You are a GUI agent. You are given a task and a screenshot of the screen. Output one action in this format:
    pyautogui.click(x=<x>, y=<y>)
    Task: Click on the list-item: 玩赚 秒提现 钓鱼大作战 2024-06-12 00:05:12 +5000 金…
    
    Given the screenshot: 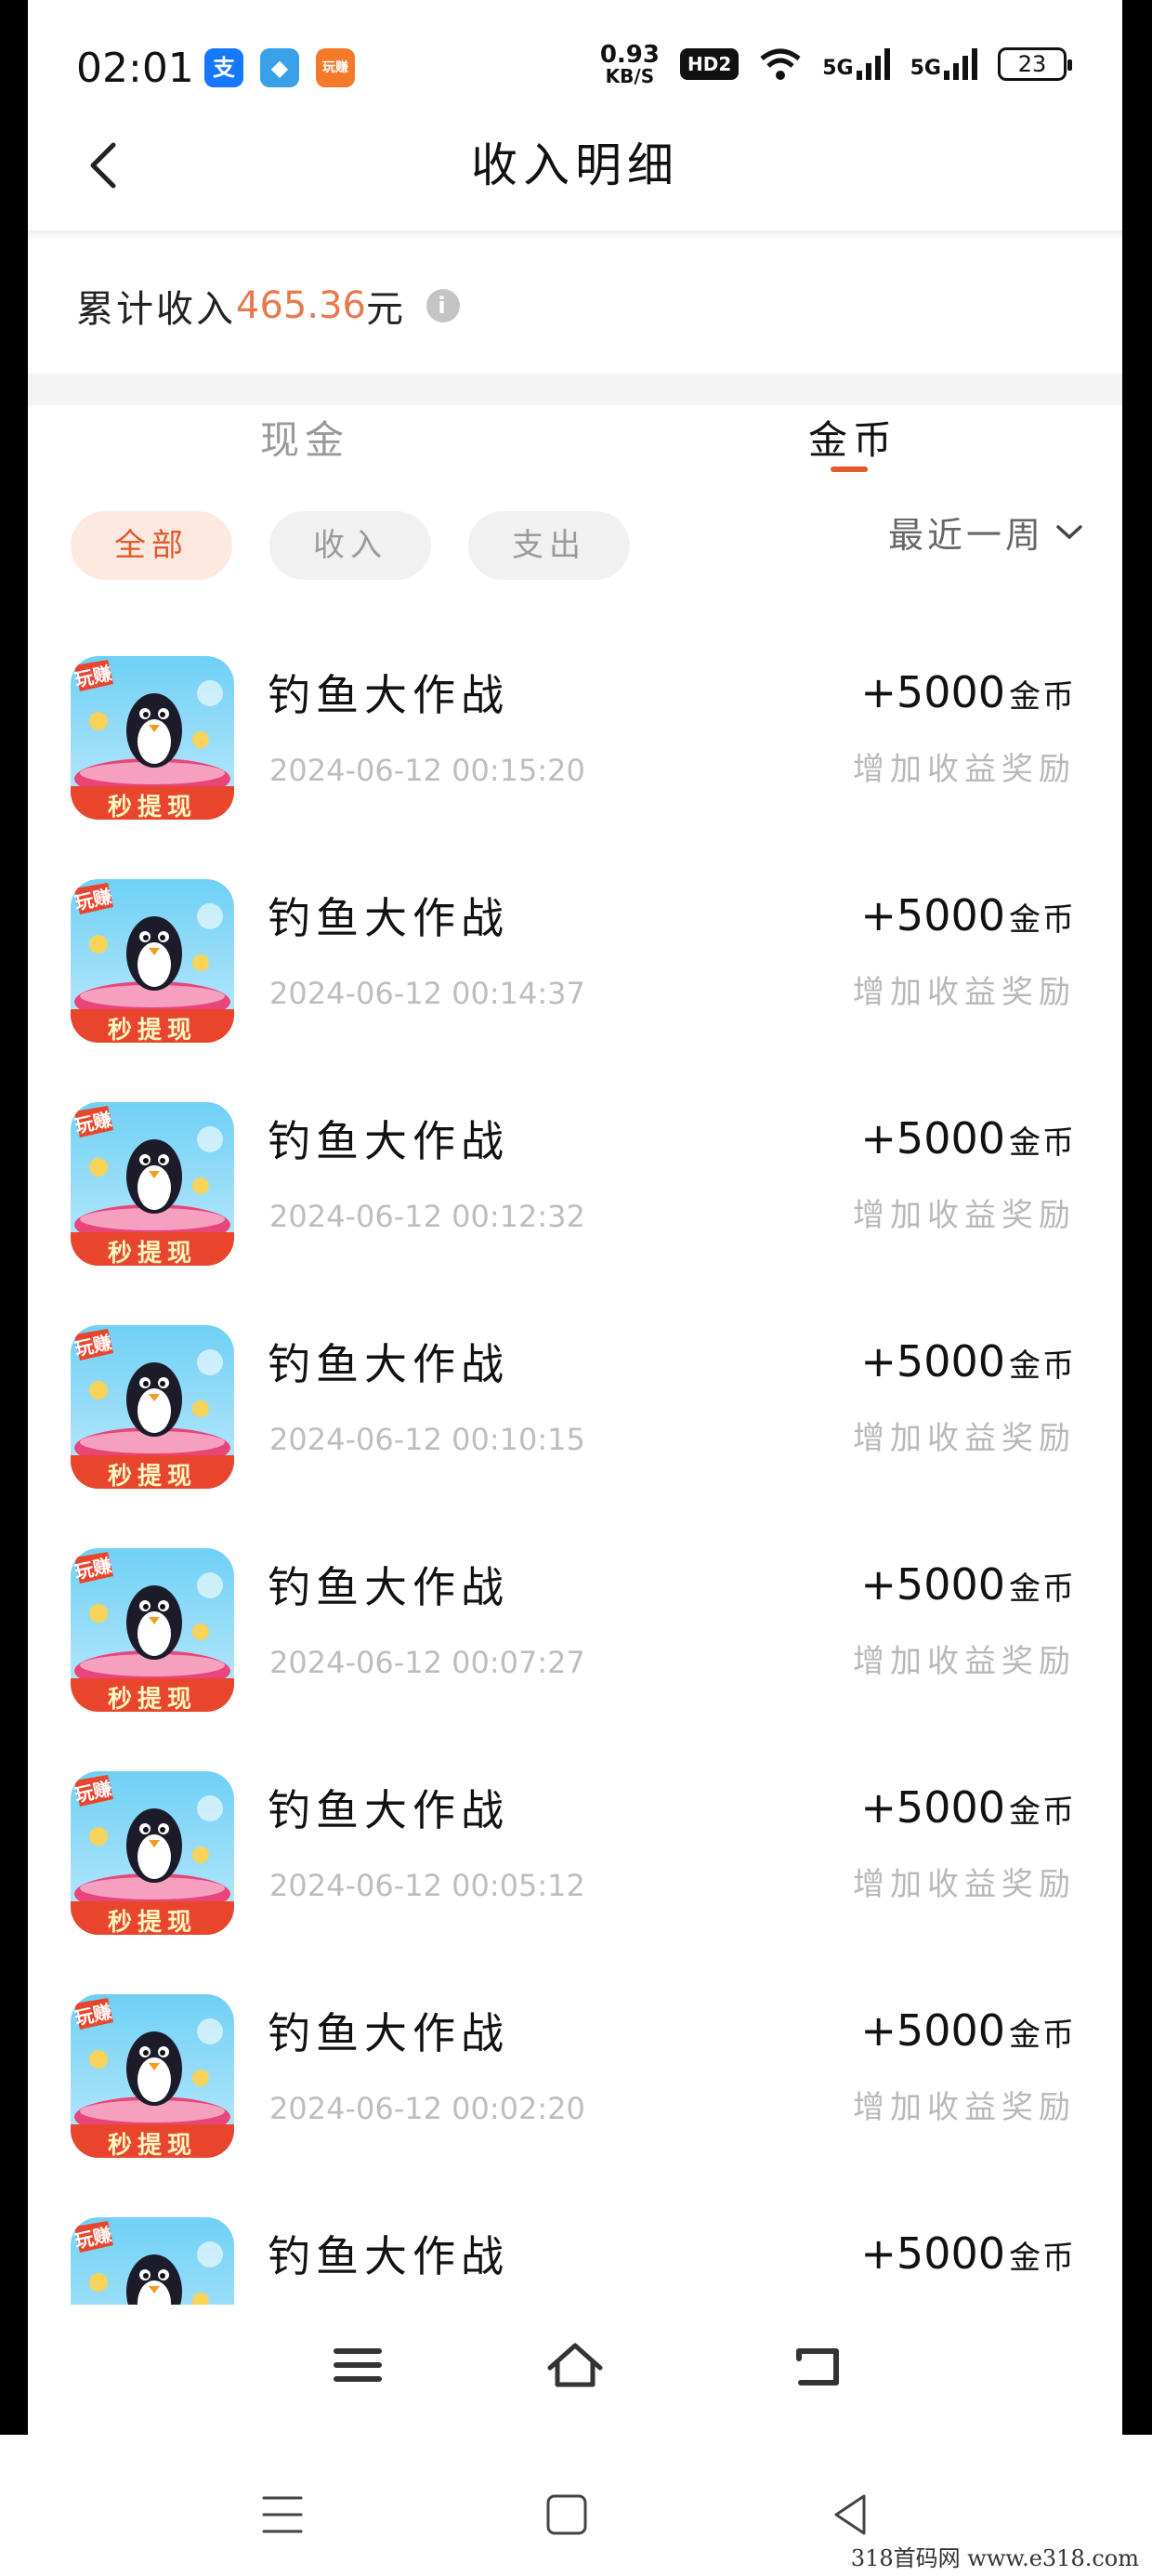 What is the action you would take?
    pyautogui.click(x=575, y=1877)
    